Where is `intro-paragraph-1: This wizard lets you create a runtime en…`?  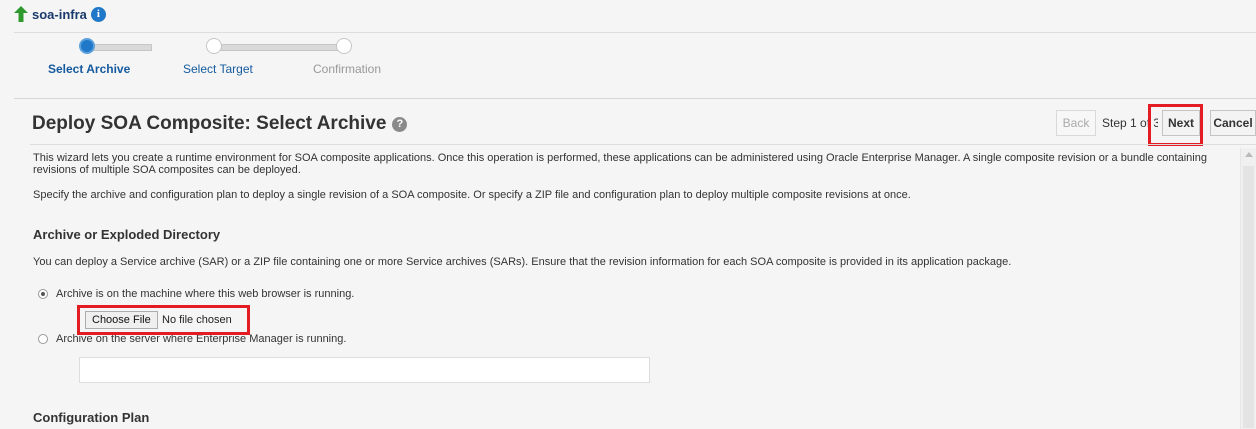
intro-paragraph-1: This wizard lets you create a runtime en… is located at coordinates (620, 164).